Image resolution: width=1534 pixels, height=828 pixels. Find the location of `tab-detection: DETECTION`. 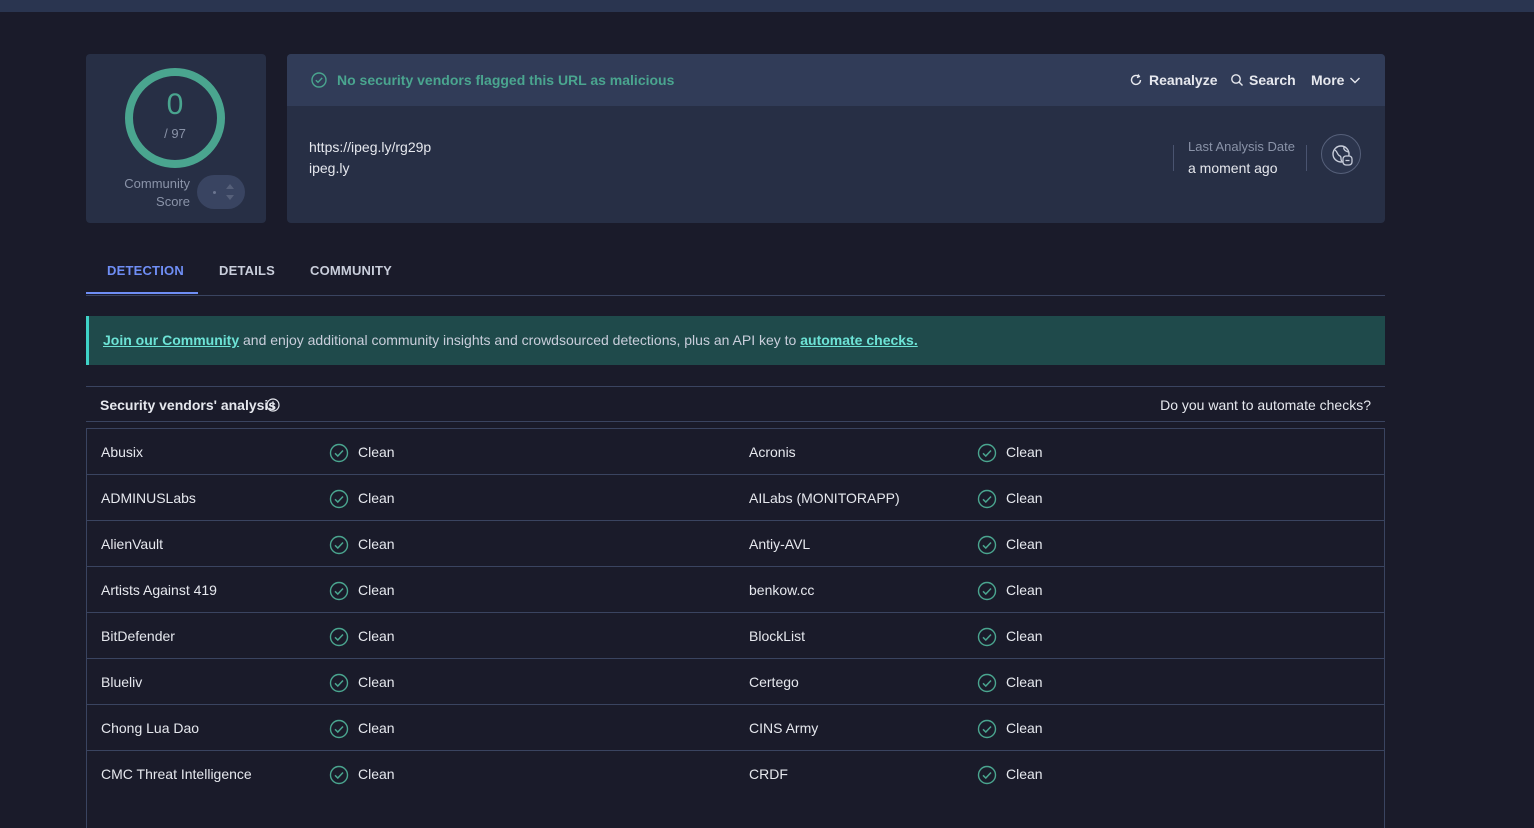

tab-detection: DETECTION is located at coordinates (145, 270).